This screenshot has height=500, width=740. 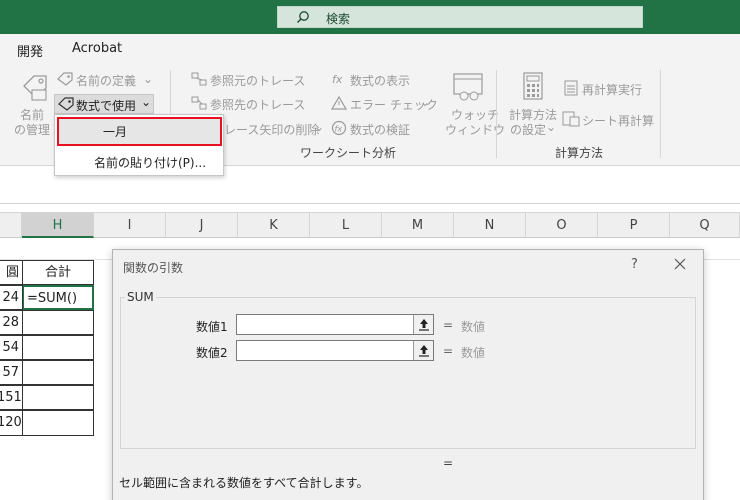 I want to click on use-in-formula-button: 数式で使用 ⌄, so click(x=104, y=104).